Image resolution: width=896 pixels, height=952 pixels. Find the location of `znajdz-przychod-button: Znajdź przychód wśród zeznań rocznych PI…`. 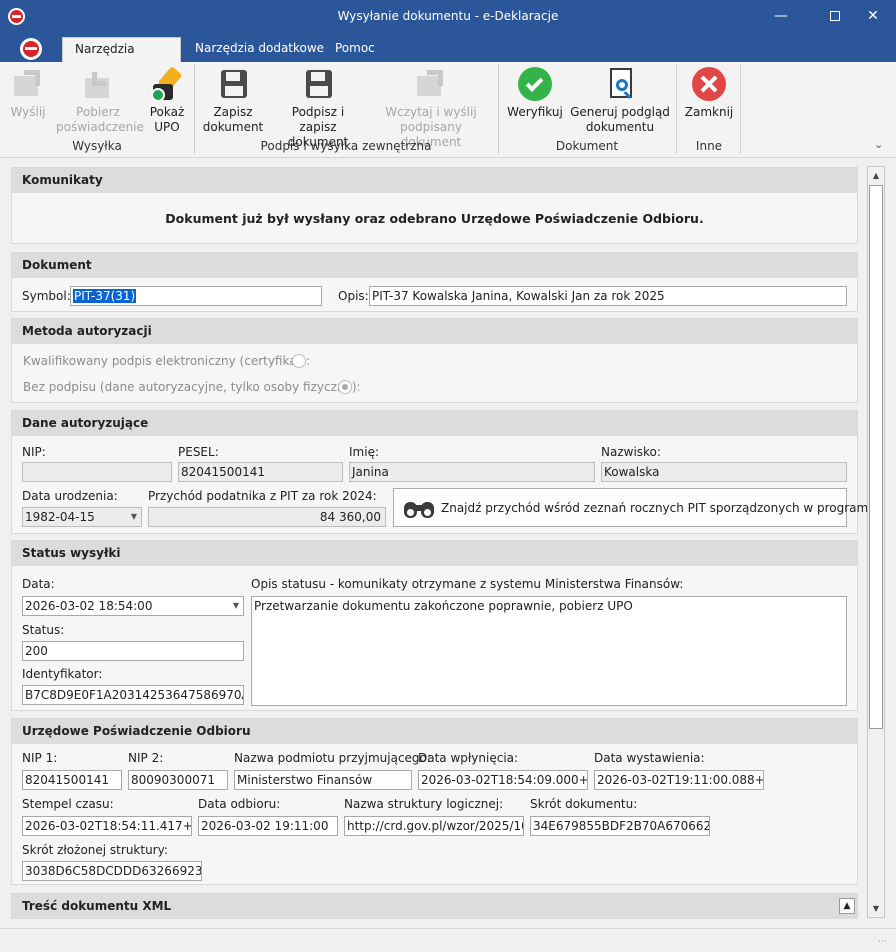

znajdz-przychod-button: Znajdź przychód wśród zeznań rocznych PI… is located at coordinates (636, 507).